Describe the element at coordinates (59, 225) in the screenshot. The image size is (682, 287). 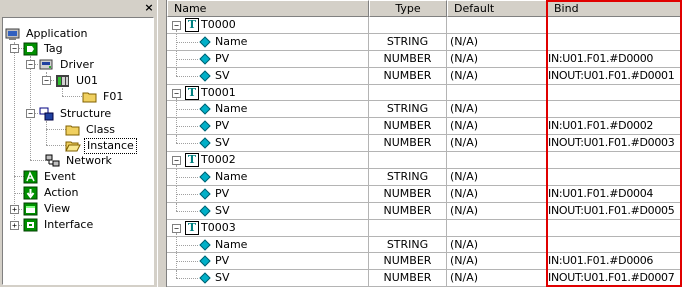
I see `tree-item-interface: Interface` at that location.